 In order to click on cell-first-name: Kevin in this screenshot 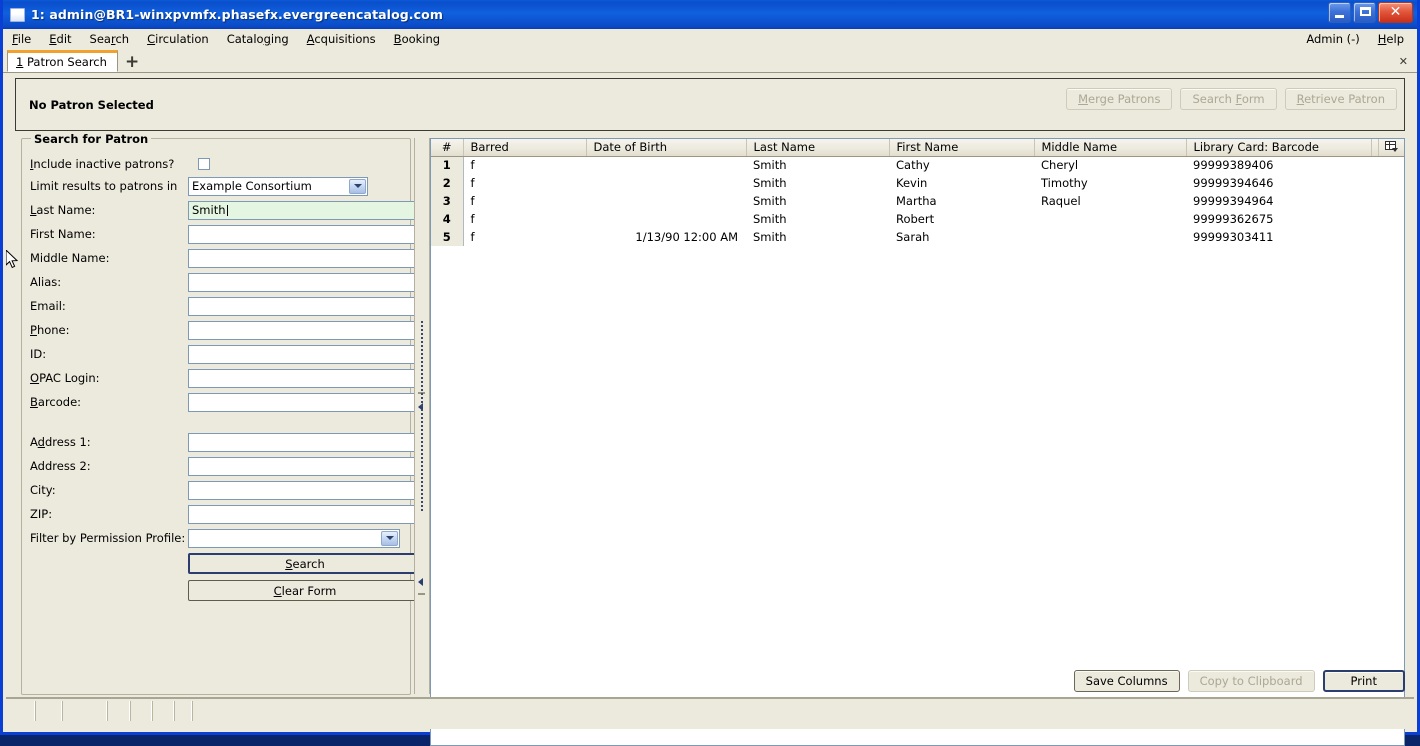, I will do `click(912, 183)`.